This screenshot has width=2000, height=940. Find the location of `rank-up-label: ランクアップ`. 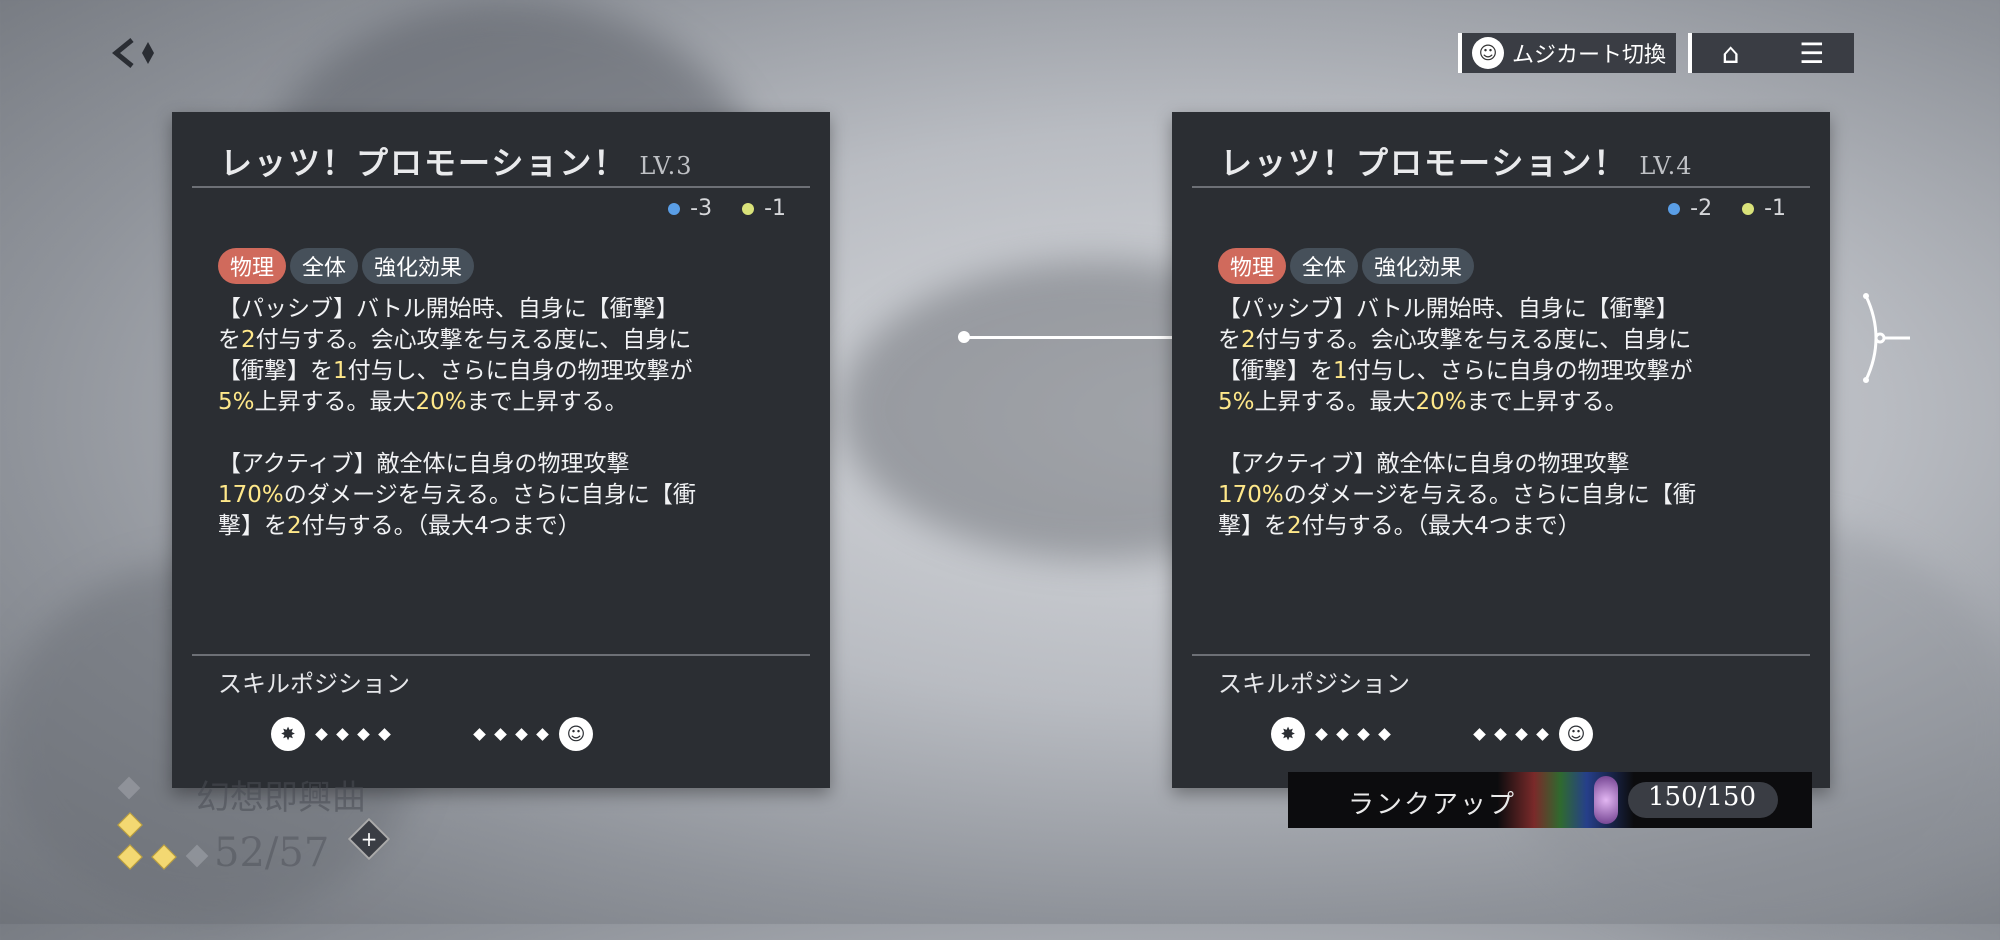

rank-up-label: ランクアップ is located at coordinates (1432, 805).